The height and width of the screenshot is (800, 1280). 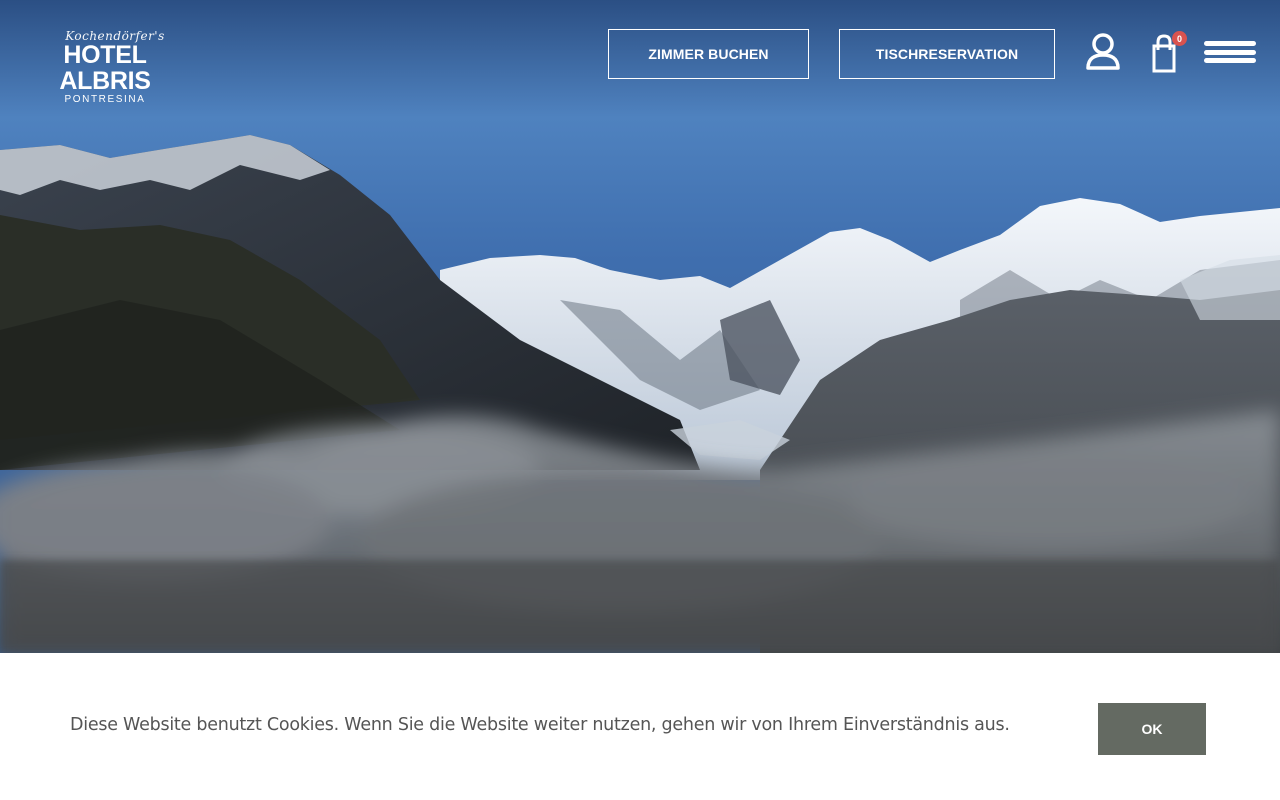 What do you see at coordinates (1103, 52) in the screenshot?
I see `user-icon` at bounding box center [1103, 52].